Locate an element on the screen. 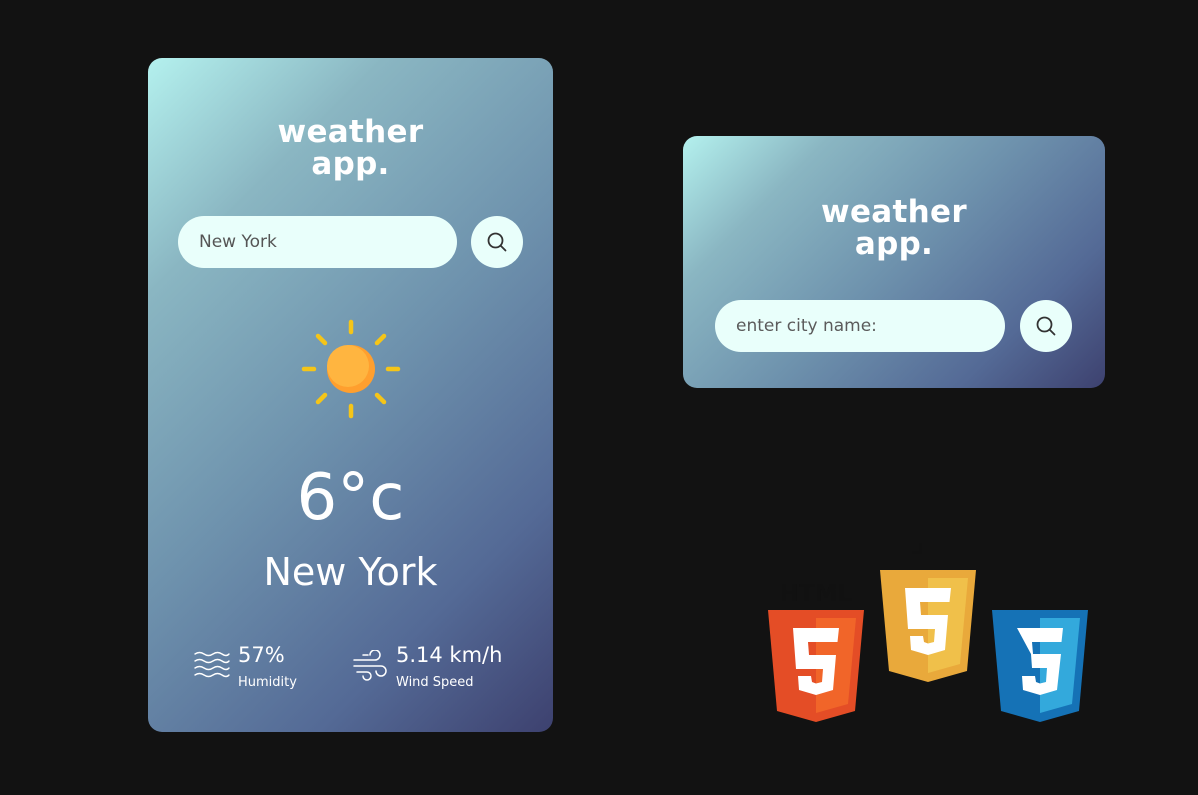 The image size is (1198, 795). city-name: New York is located at coordinates (350, 572).